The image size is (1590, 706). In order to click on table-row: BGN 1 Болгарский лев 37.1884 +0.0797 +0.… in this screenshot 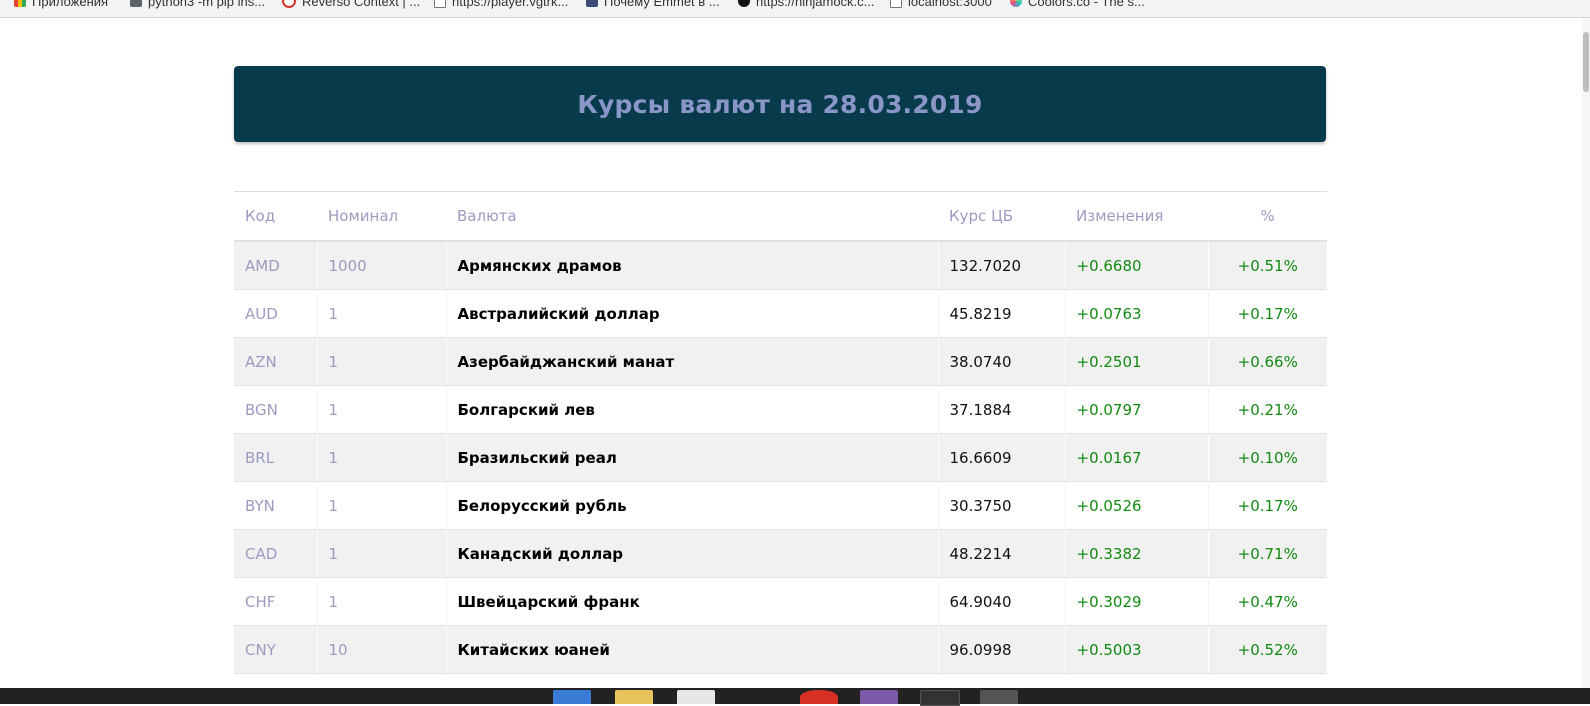, I will do `click(780, 409)`.